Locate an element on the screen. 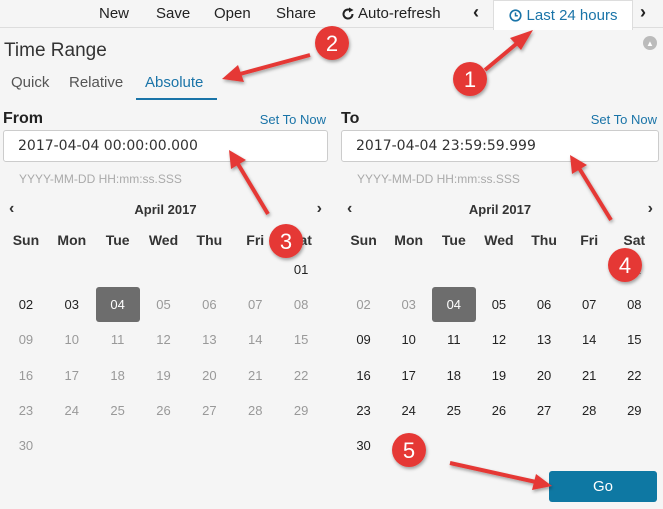  calendar-day-number: 10 is located at coordinates (72, 340).